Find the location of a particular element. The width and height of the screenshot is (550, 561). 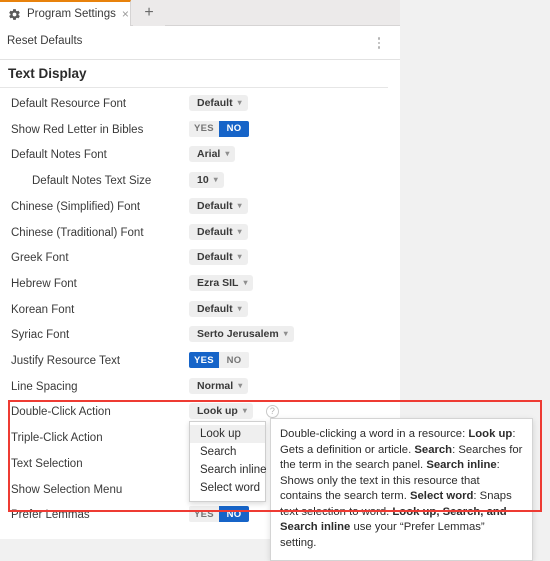

kebab-menu-icon is located at coordinates (379, 43).